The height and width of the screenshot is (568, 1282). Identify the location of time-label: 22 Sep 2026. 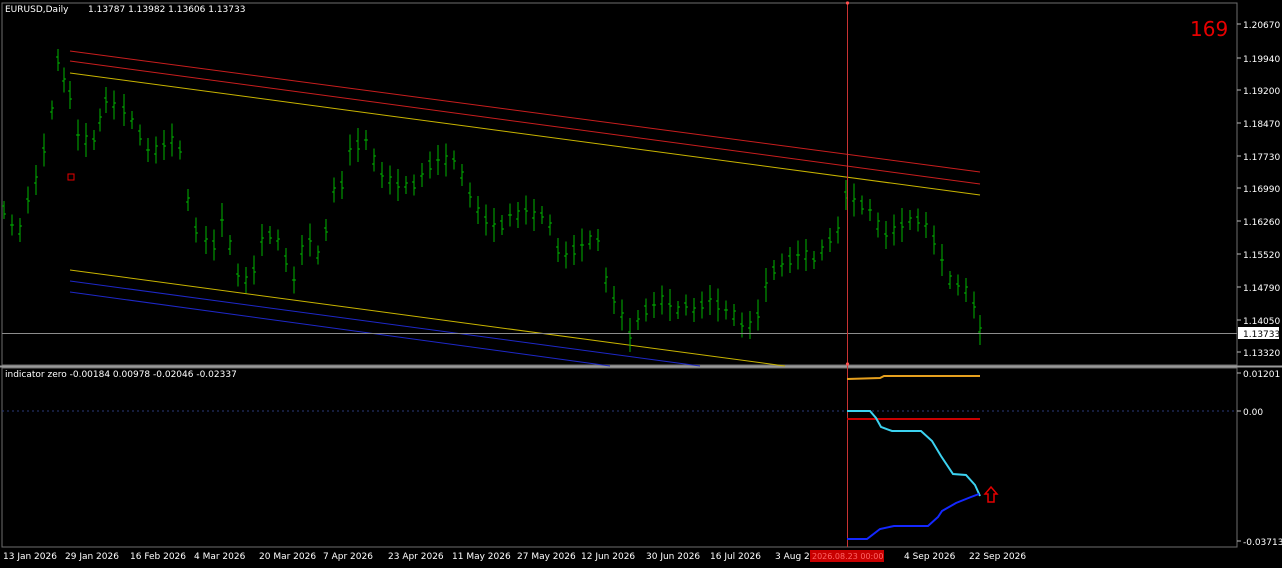
(997, 557).